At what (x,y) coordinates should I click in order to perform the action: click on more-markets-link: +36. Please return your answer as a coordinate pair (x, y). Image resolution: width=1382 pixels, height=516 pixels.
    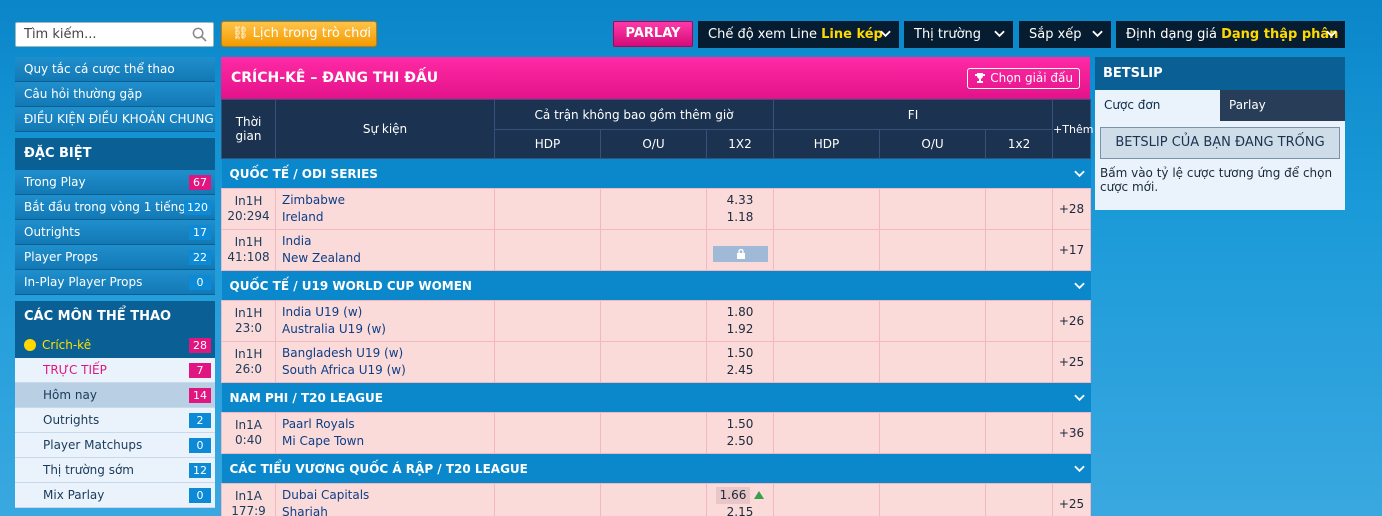
    Looking at the image, I should click on (1072, 433).